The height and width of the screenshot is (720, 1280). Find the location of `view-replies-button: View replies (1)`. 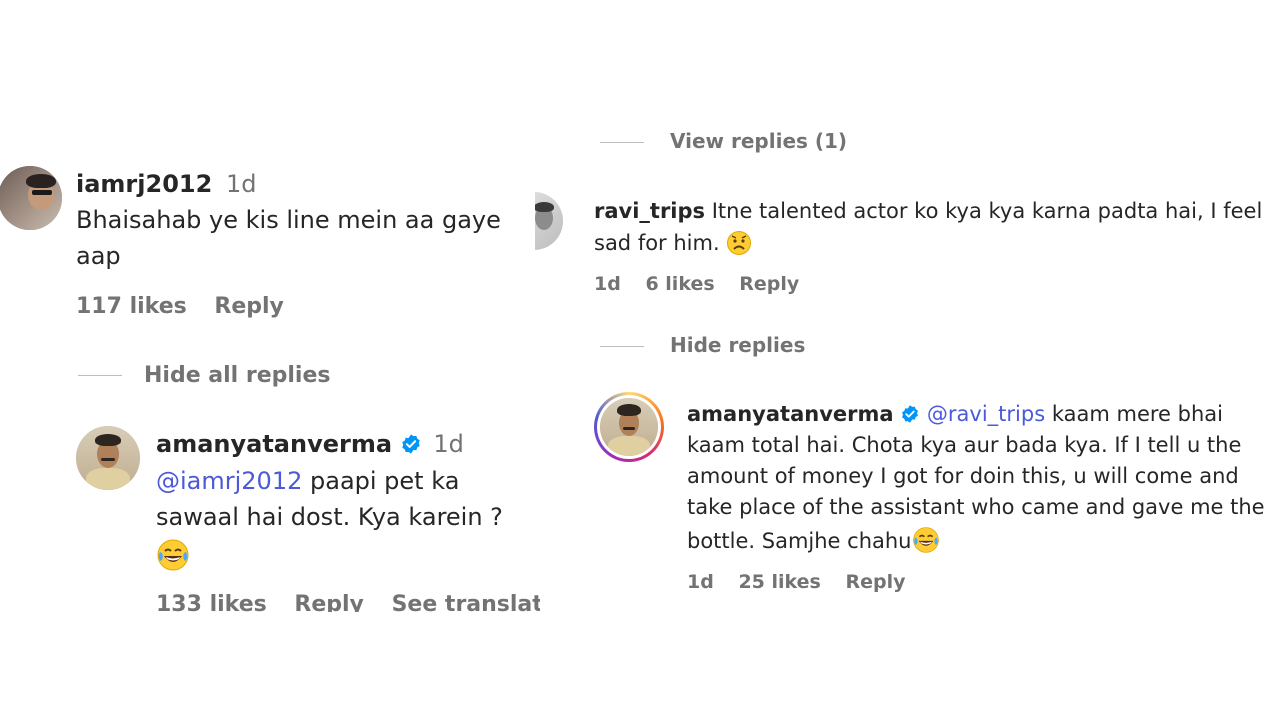

view-replies-button: View replies (1) is located at coordinates (758, 141).